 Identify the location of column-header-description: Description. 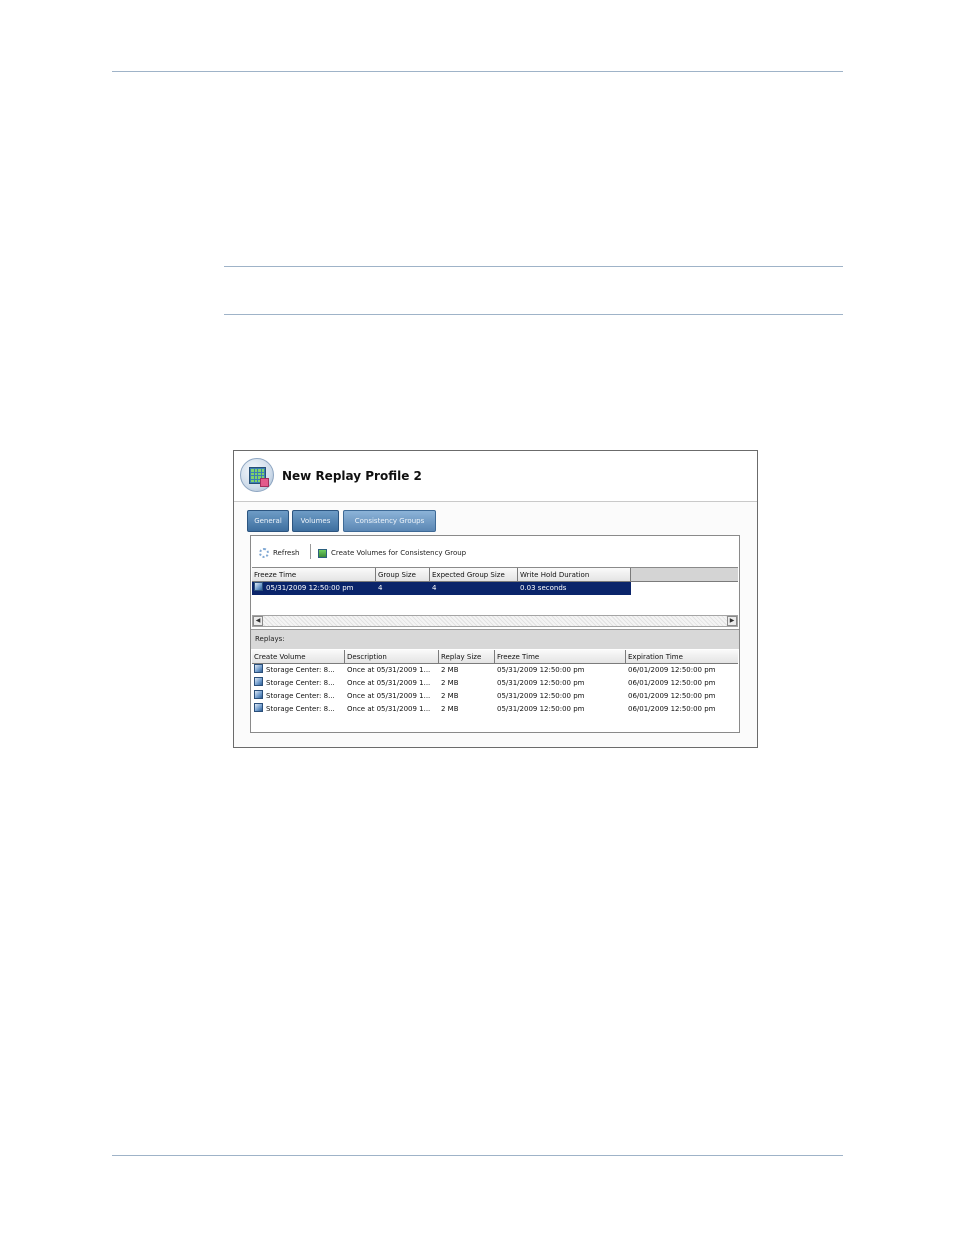
(392, 657).